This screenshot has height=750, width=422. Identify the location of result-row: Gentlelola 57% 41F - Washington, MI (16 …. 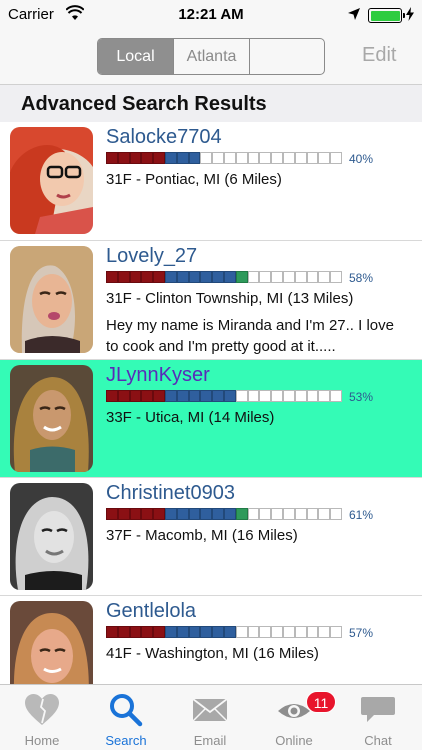
(211, 640).